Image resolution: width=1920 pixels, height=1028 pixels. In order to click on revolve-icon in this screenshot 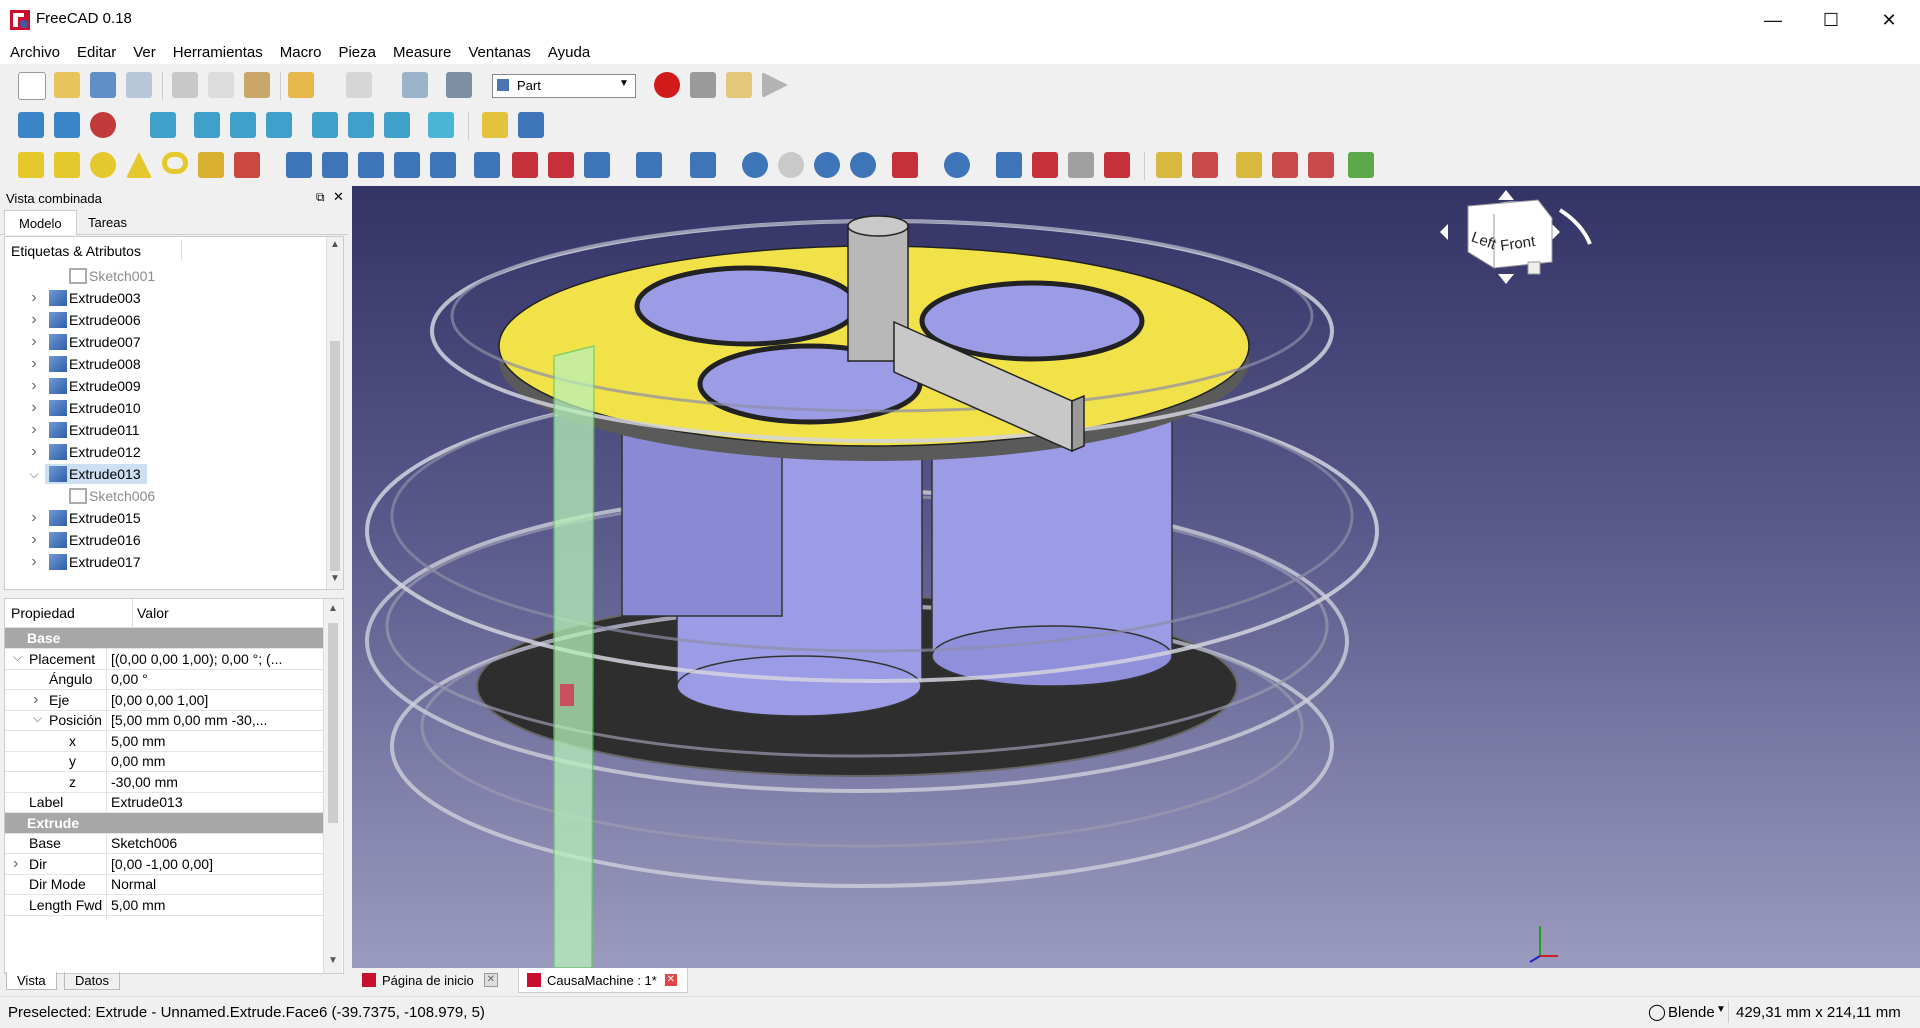, I will do `click(335, 165)`.